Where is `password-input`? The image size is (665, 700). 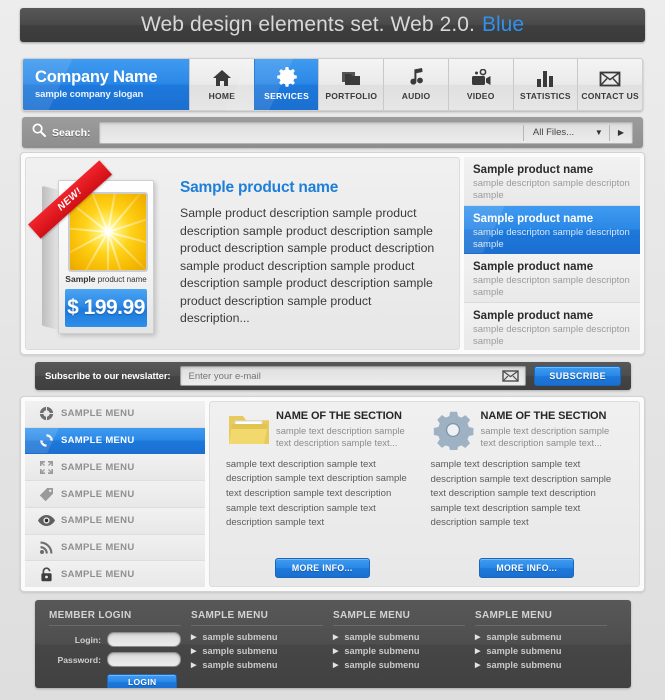
password-input is located at coordinates (144, 659).